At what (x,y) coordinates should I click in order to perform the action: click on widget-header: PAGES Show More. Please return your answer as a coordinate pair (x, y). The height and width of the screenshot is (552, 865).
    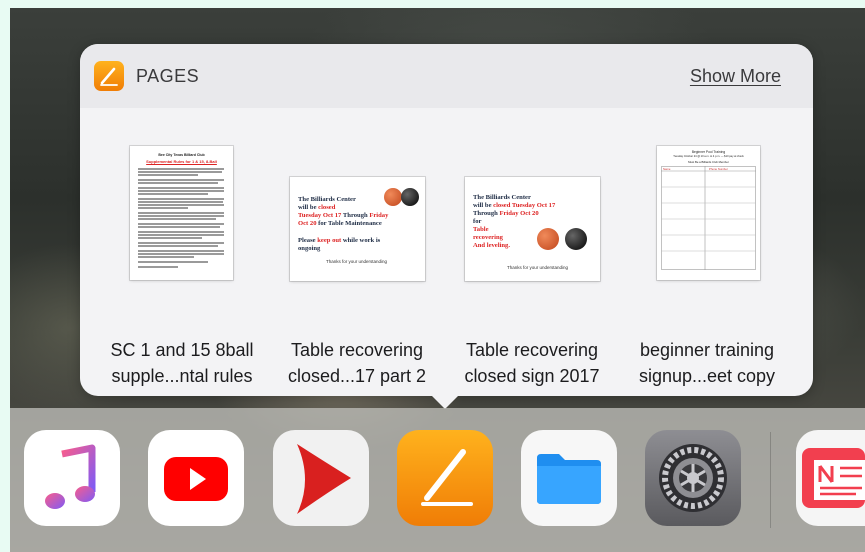
    Looking at the image, I should click on (446, 76).